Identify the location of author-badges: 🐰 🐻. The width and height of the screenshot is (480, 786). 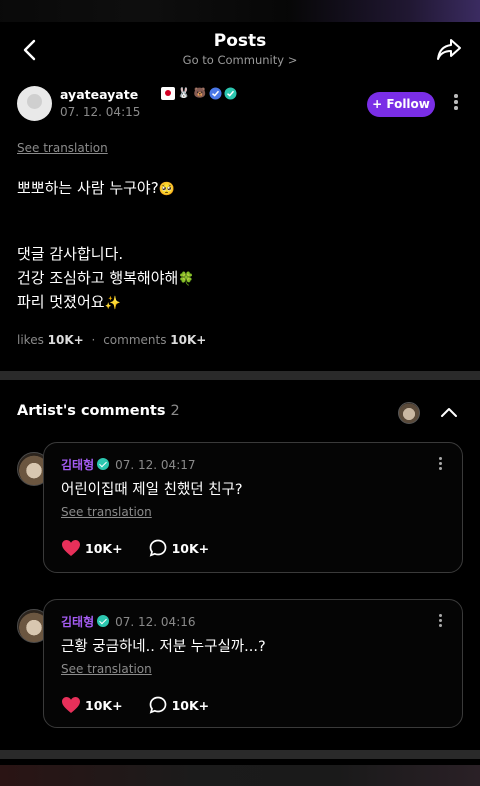
(199, 93).